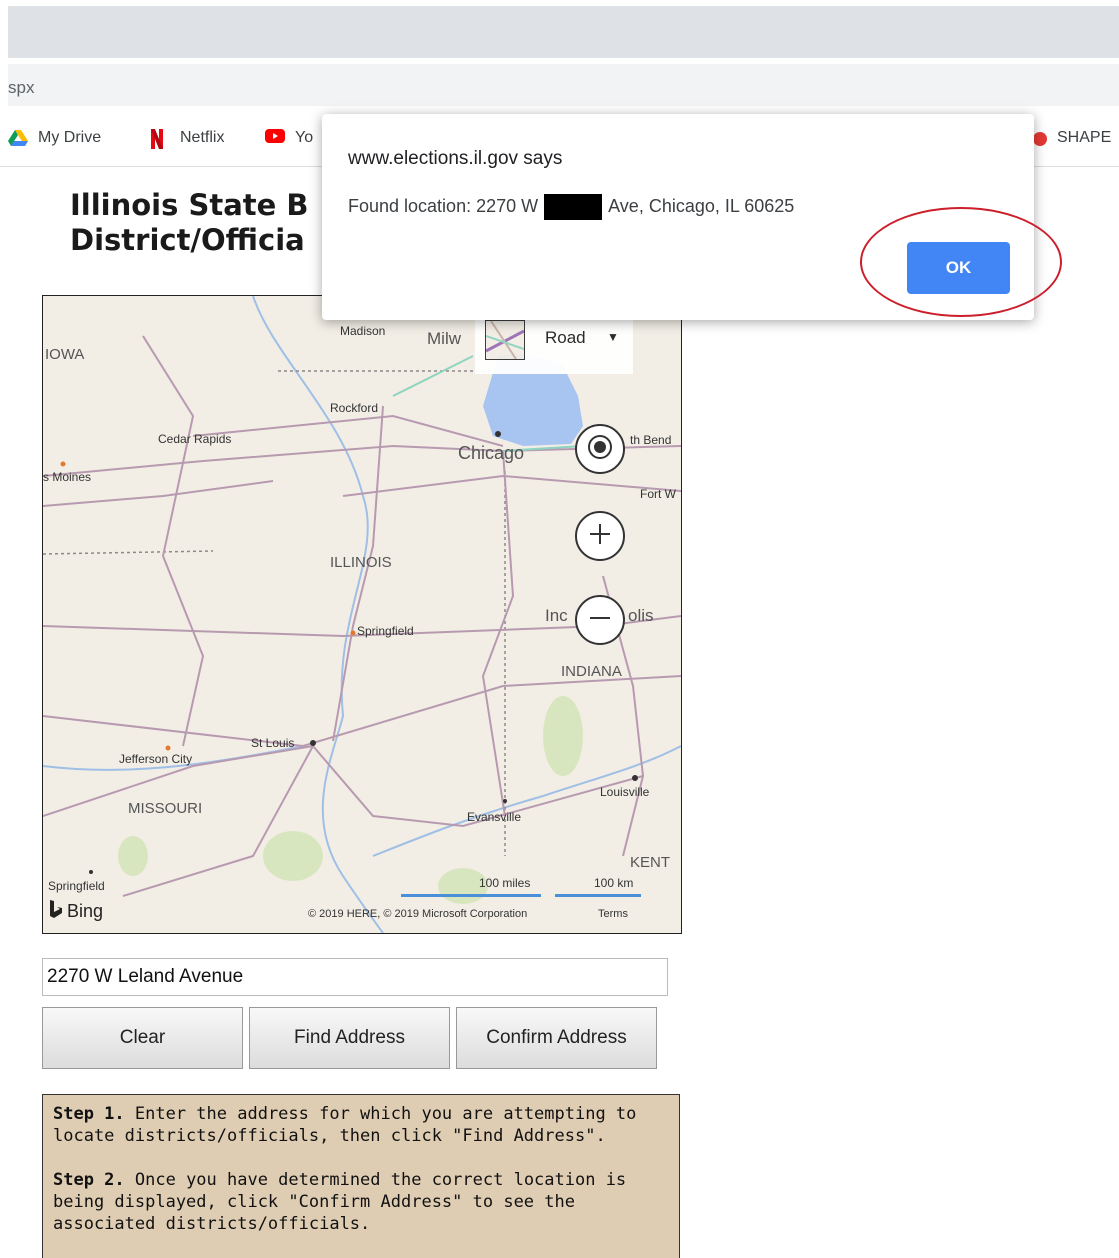 The width and height of the screenshot is (1119, 1258). I want to click on bookmark-label: Netflix, so click(202, 137).